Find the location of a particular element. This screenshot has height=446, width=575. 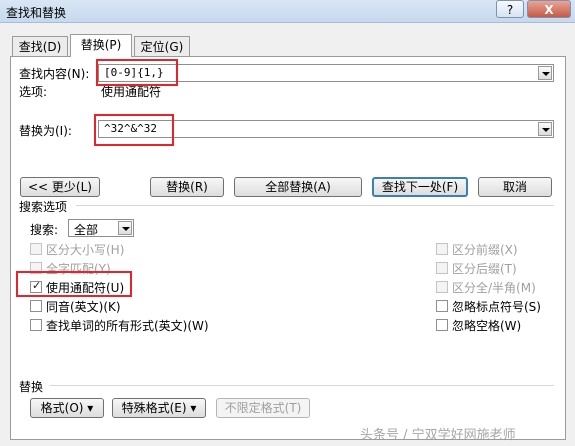

match-case-checkbox is located at coordinates (36, 249).